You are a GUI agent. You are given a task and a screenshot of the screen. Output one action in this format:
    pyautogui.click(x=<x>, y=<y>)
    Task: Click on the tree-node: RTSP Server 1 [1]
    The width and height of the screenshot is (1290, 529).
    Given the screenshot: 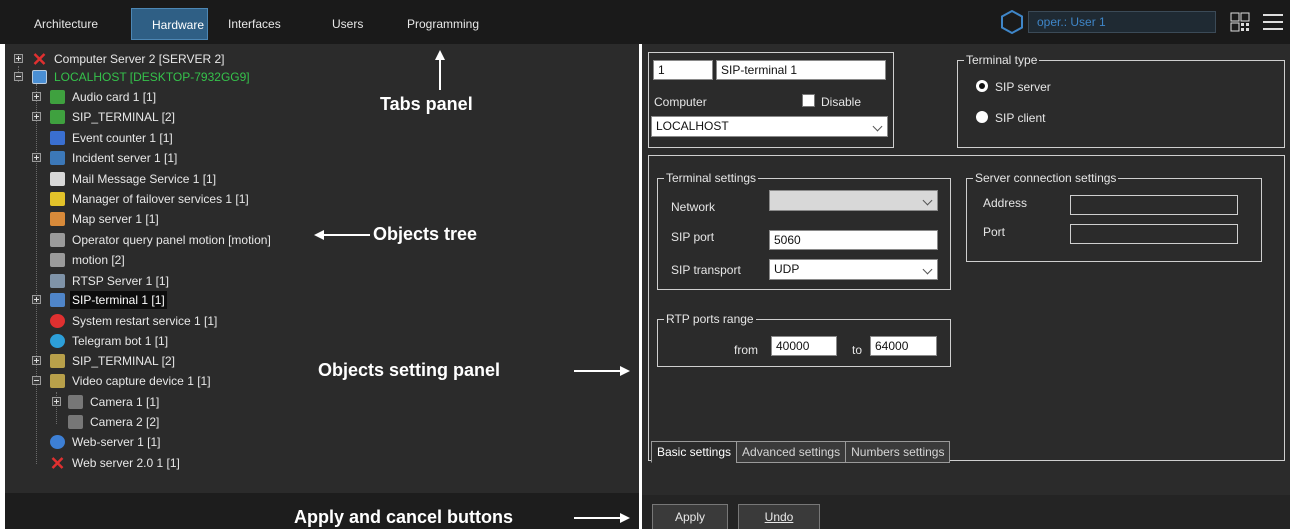 What is the action you would take?
    pyautogui.click(x=182, y=281)
    